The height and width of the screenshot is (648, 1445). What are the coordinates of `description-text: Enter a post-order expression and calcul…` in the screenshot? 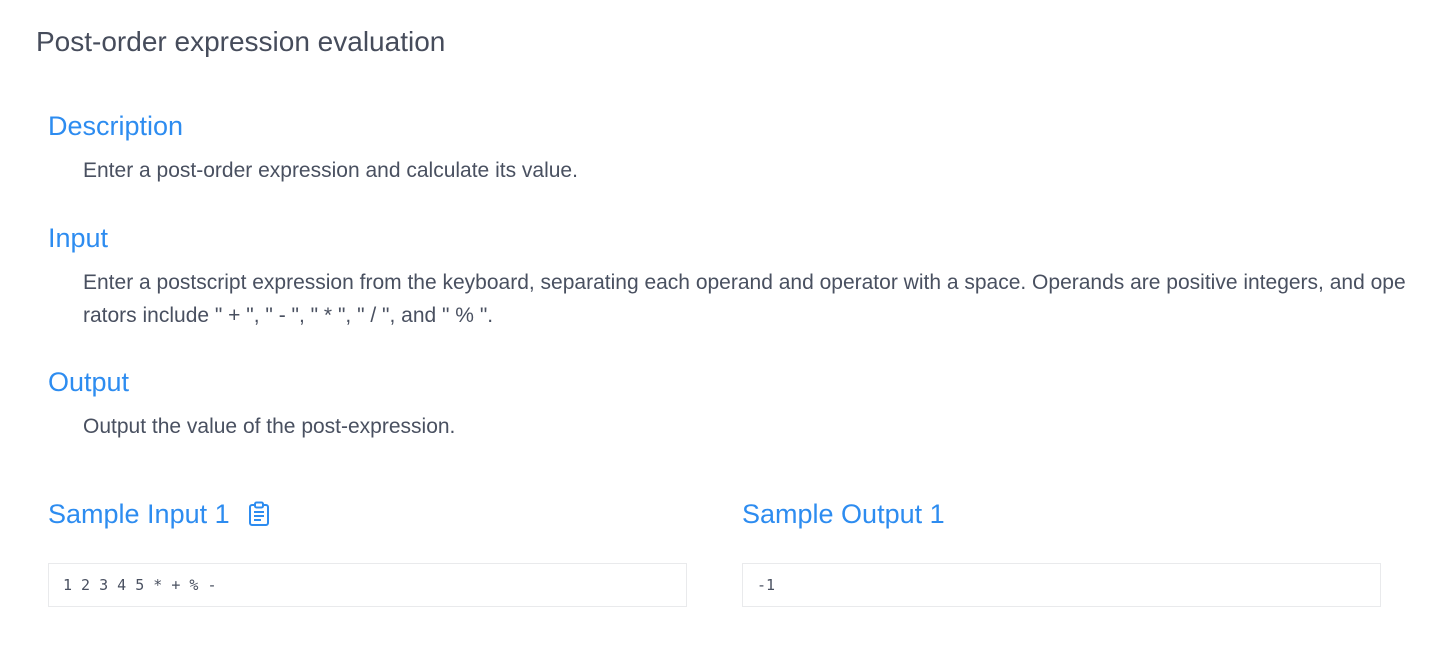 It's located at (330, 170).